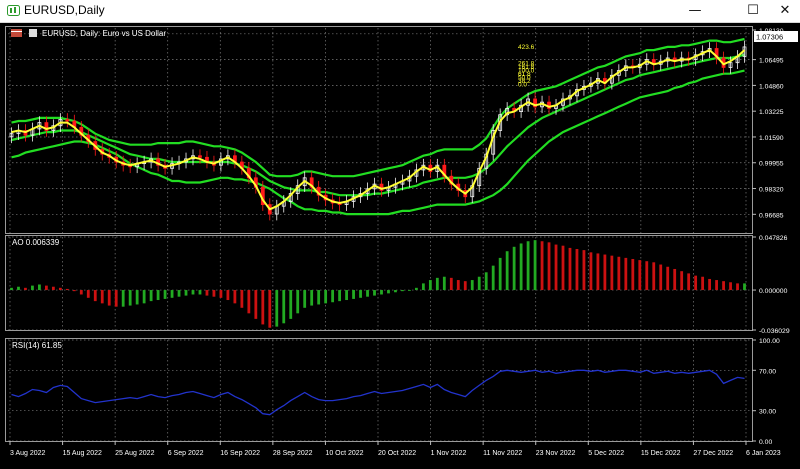  What do you see at coordinates (771, 190) in the screenshot?
I see `y-tick-label: 0.98320` at bounding box center [771, 190].